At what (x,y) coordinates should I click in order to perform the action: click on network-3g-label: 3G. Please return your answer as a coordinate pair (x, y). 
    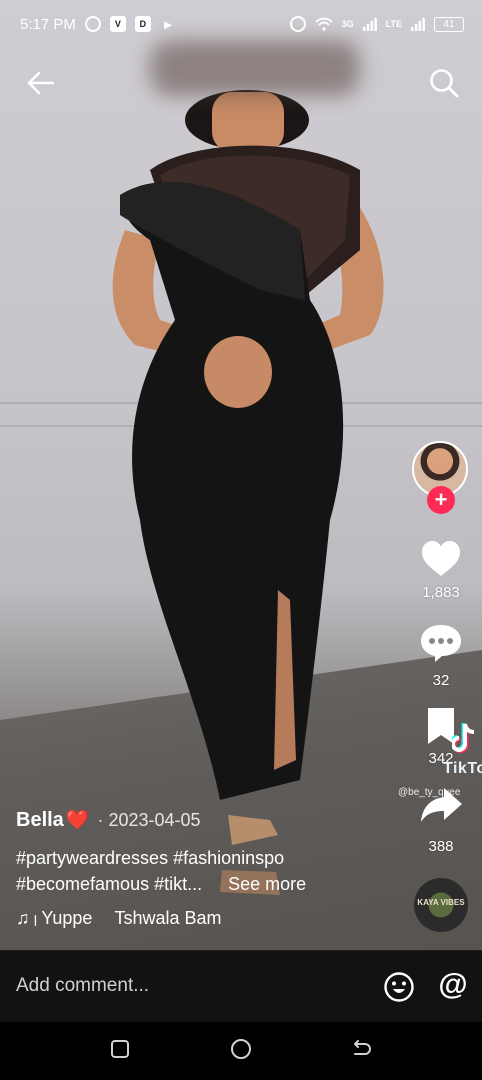
    Looking at the image, I should click on (347, 24).